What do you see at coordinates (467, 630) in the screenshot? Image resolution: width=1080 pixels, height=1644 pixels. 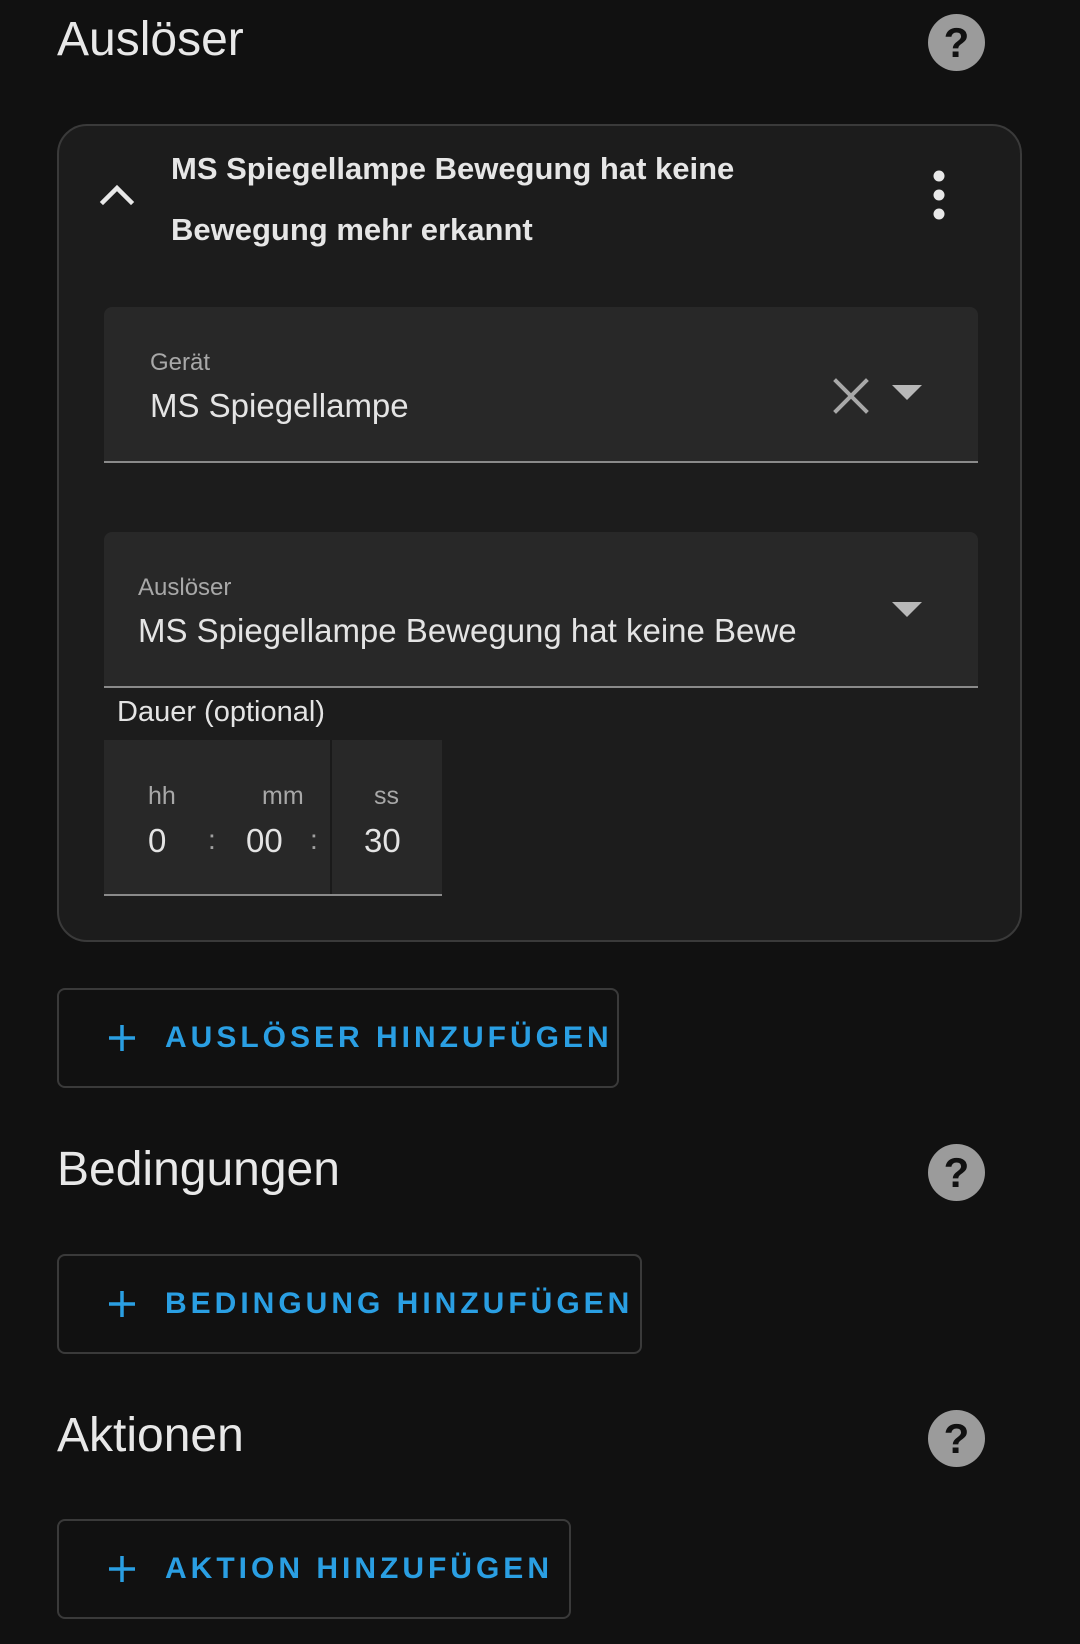 I see `trigger-field-value: MS Spiegellampe Bewegung hat keine Bewe` at bounding box center [467, 630].